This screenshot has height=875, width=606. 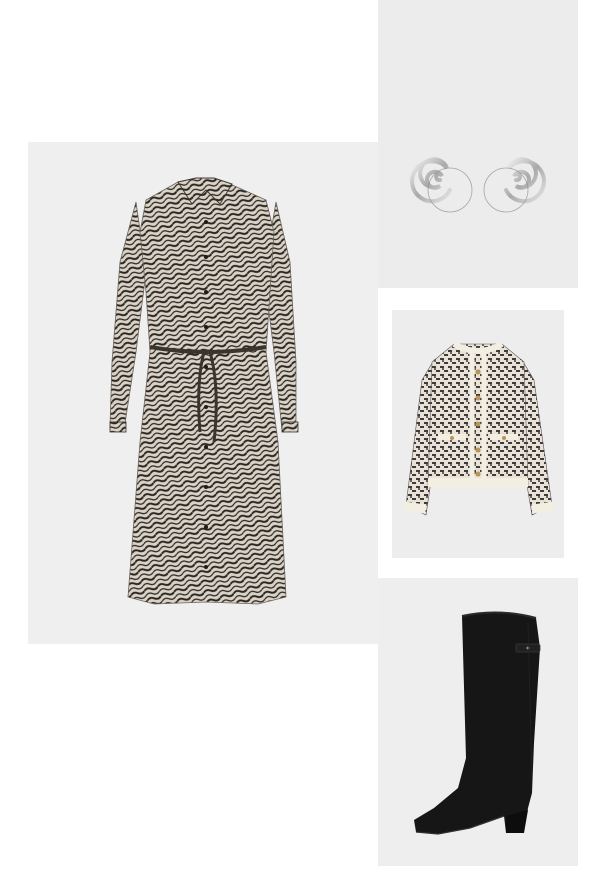 What do you see at coordinates (478, 144) in the screenshot?
I see `earrings-product-image` at bounding box center [478, 144].